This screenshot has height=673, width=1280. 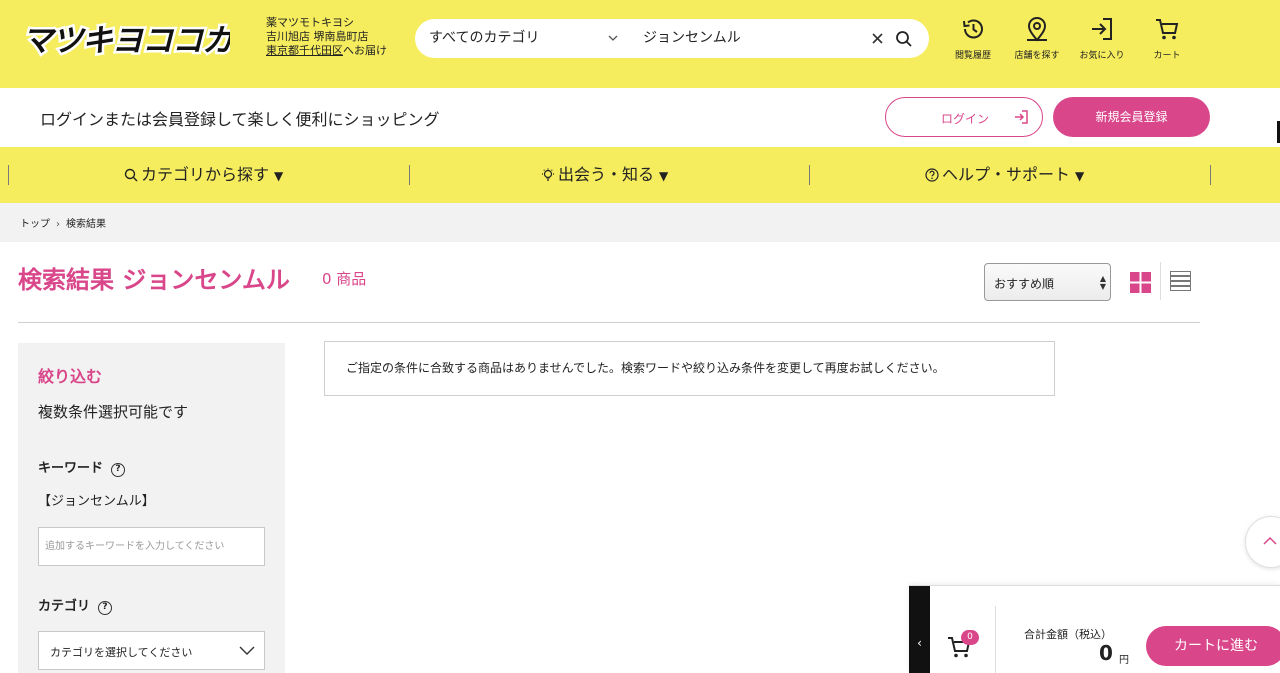 What do you see at coordinates (131, 175) in the screenshot?
I see `search-icon` at bounding box center [131, 175].